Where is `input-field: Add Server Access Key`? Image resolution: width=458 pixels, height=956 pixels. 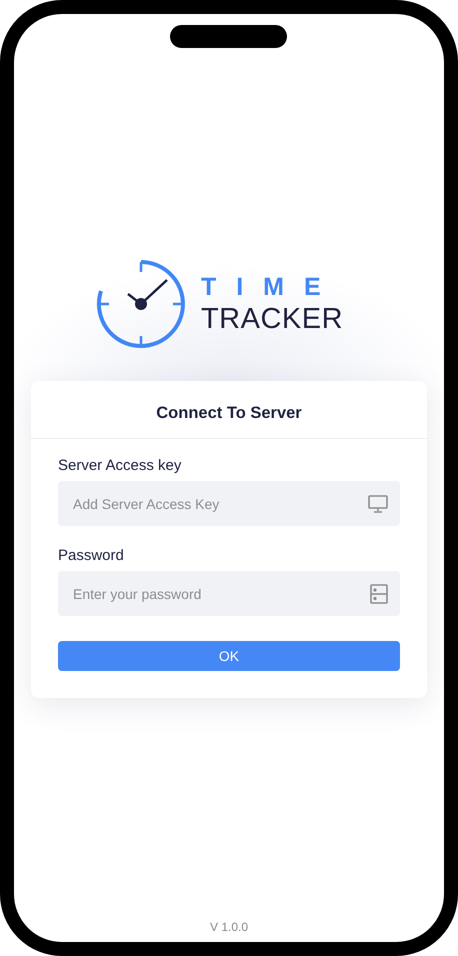
input-field: Add Server Access Key is located at coordinates (229, 503).